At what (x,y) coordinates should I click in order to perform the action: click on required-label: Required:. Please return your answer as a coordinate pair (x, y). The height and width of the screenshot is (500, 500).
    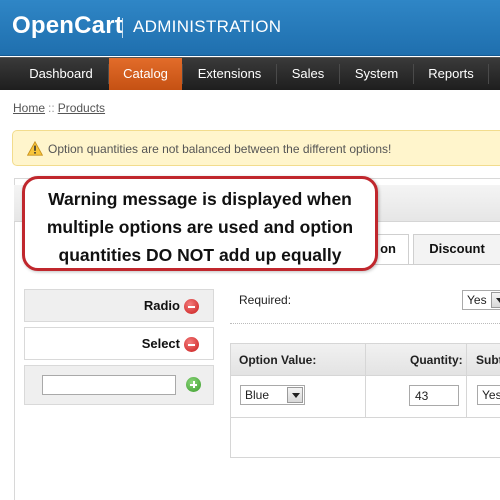
    Looking at the image, I should click on (265, 300).